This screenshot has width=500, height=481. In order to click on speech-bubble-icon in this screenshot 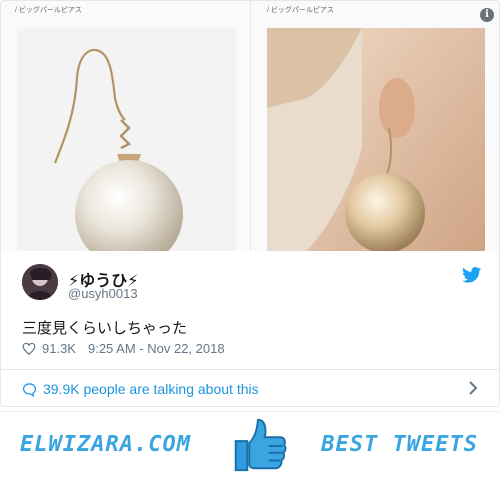, I will do `click(29, 389)`.